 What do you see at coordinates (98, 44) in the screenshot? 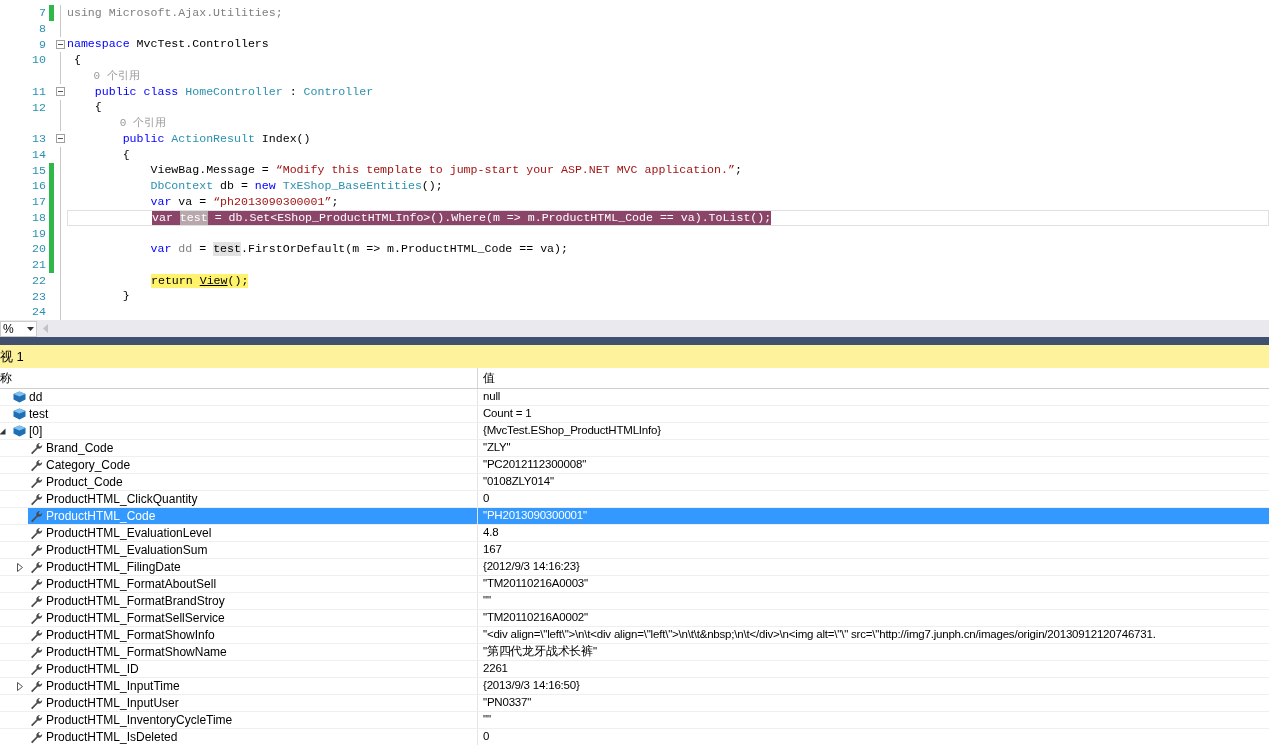
I see `code-token: namespace` at bounding box center [98, 44].